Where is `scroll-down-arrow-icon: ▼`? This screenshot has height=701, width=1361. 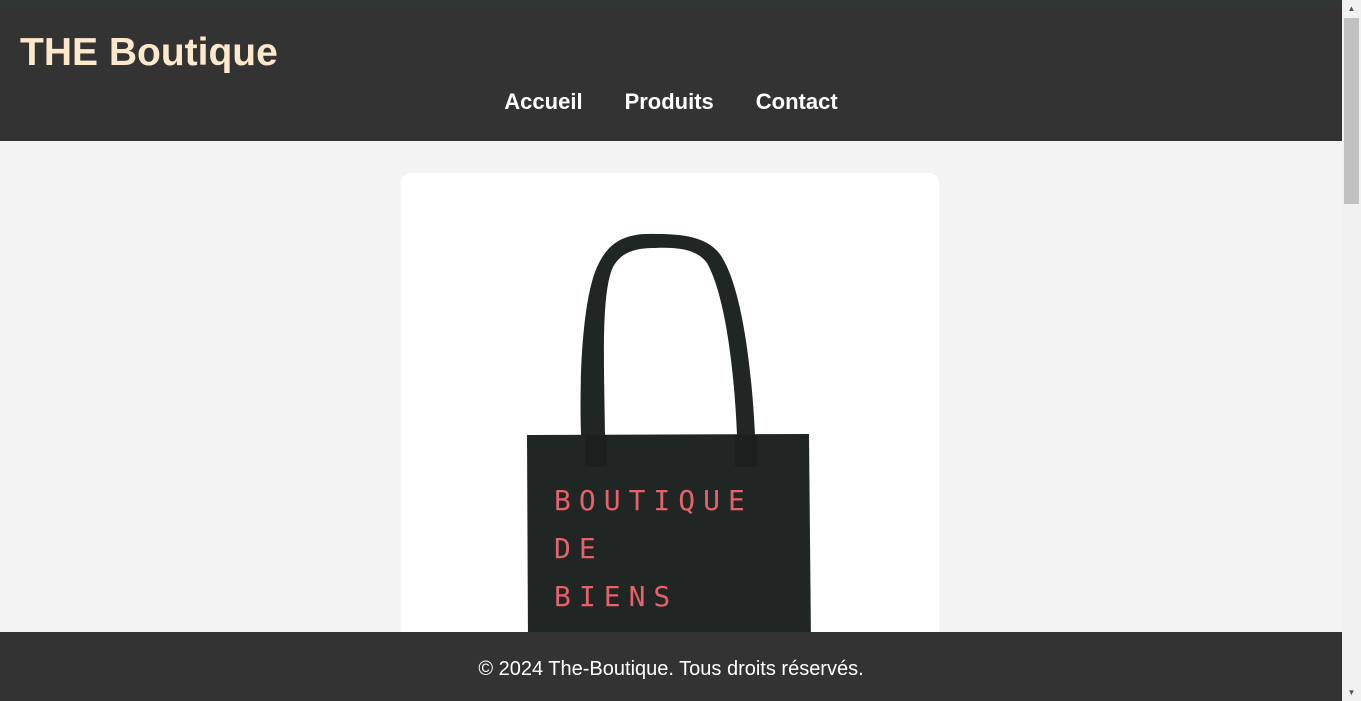
scroll-down-arrow-icon: ▼ is located at coordinates (1351, 692).